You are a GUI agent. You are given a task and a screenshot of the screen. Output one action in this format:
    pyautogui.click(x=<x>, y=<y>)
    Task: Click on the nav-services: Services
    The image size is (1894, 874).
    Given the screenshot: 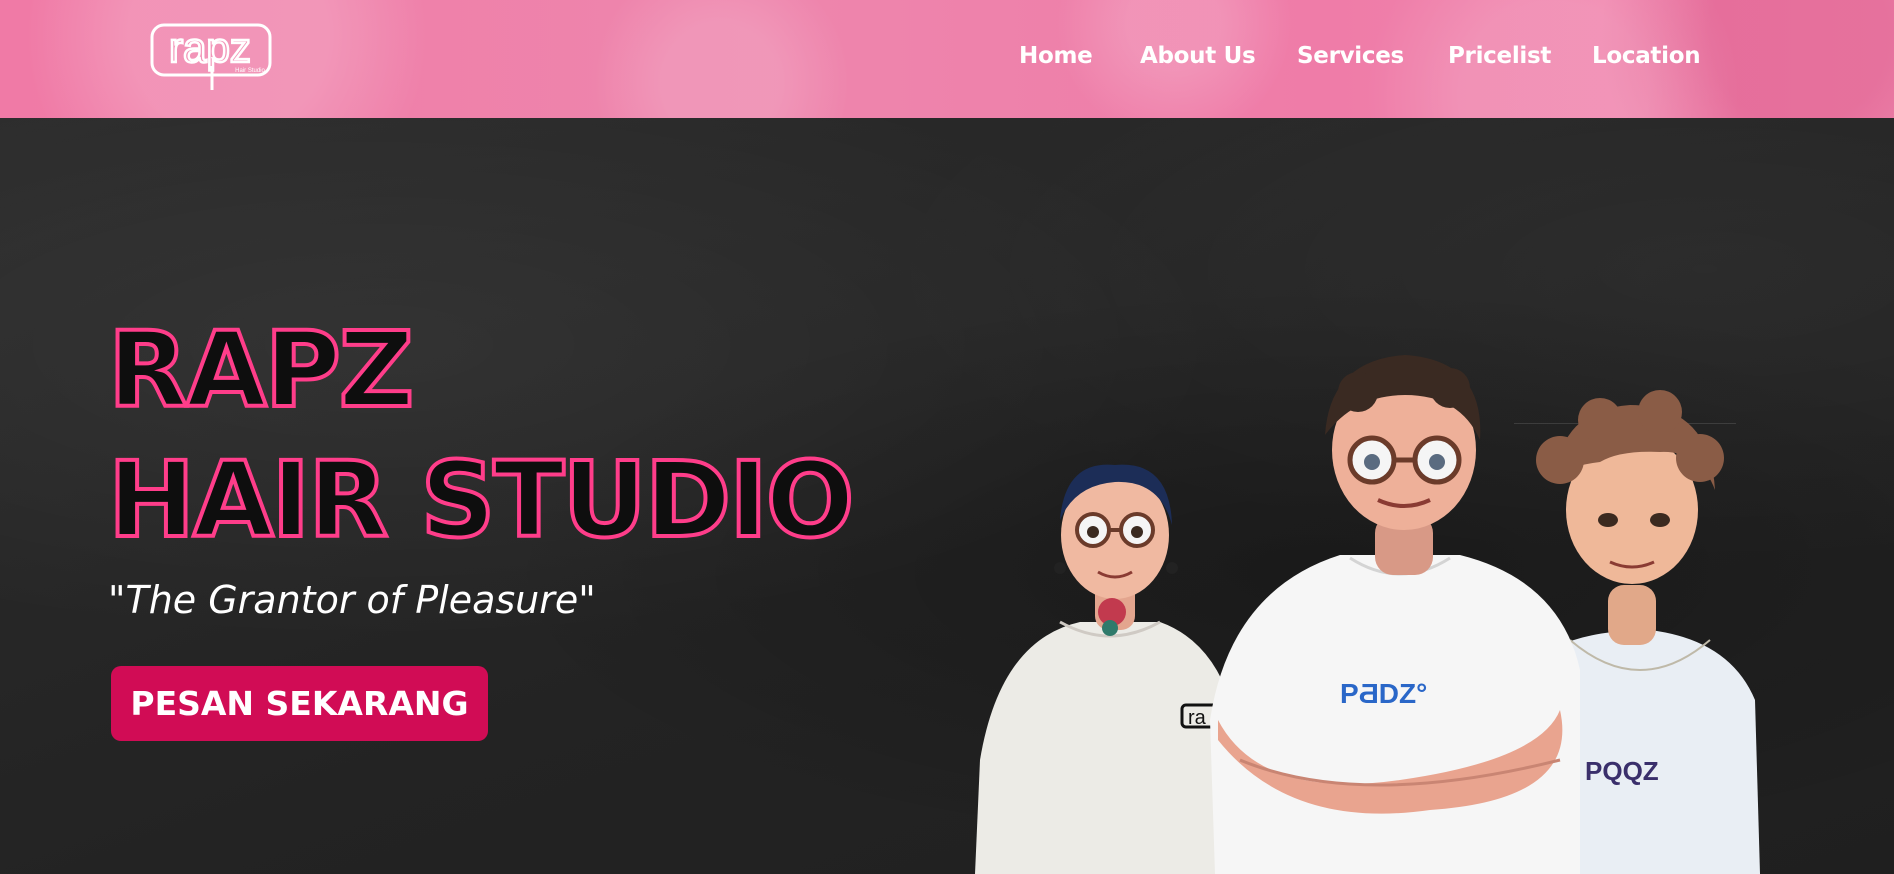 What is the action you would take?
    pyautogui.click(x=1350, y=56)
    